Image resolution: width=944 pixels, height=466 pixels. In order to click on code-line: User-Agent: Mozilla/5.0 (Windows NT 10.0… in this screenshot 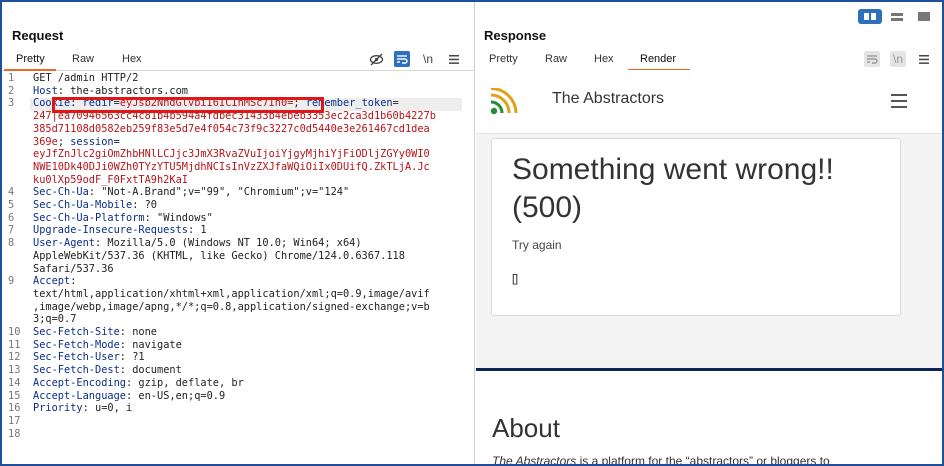, I will do `click(197, 243)`.